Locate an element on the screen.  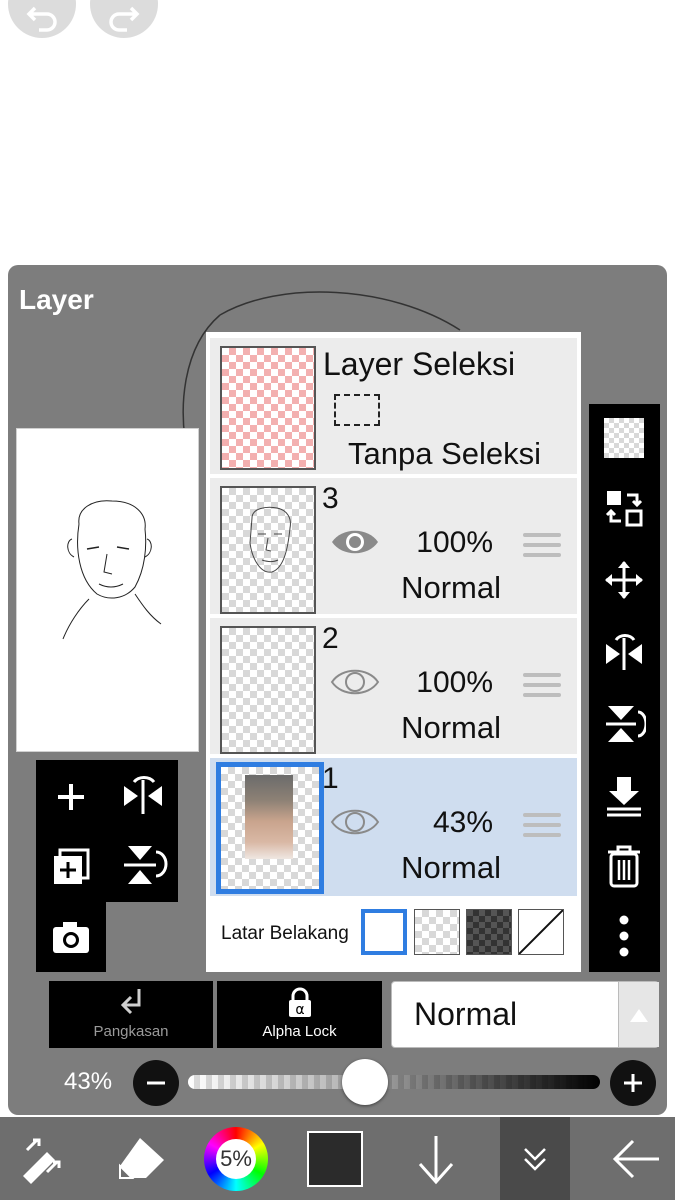
blend-mode-dropdown is located at coordinates (638, 1014).